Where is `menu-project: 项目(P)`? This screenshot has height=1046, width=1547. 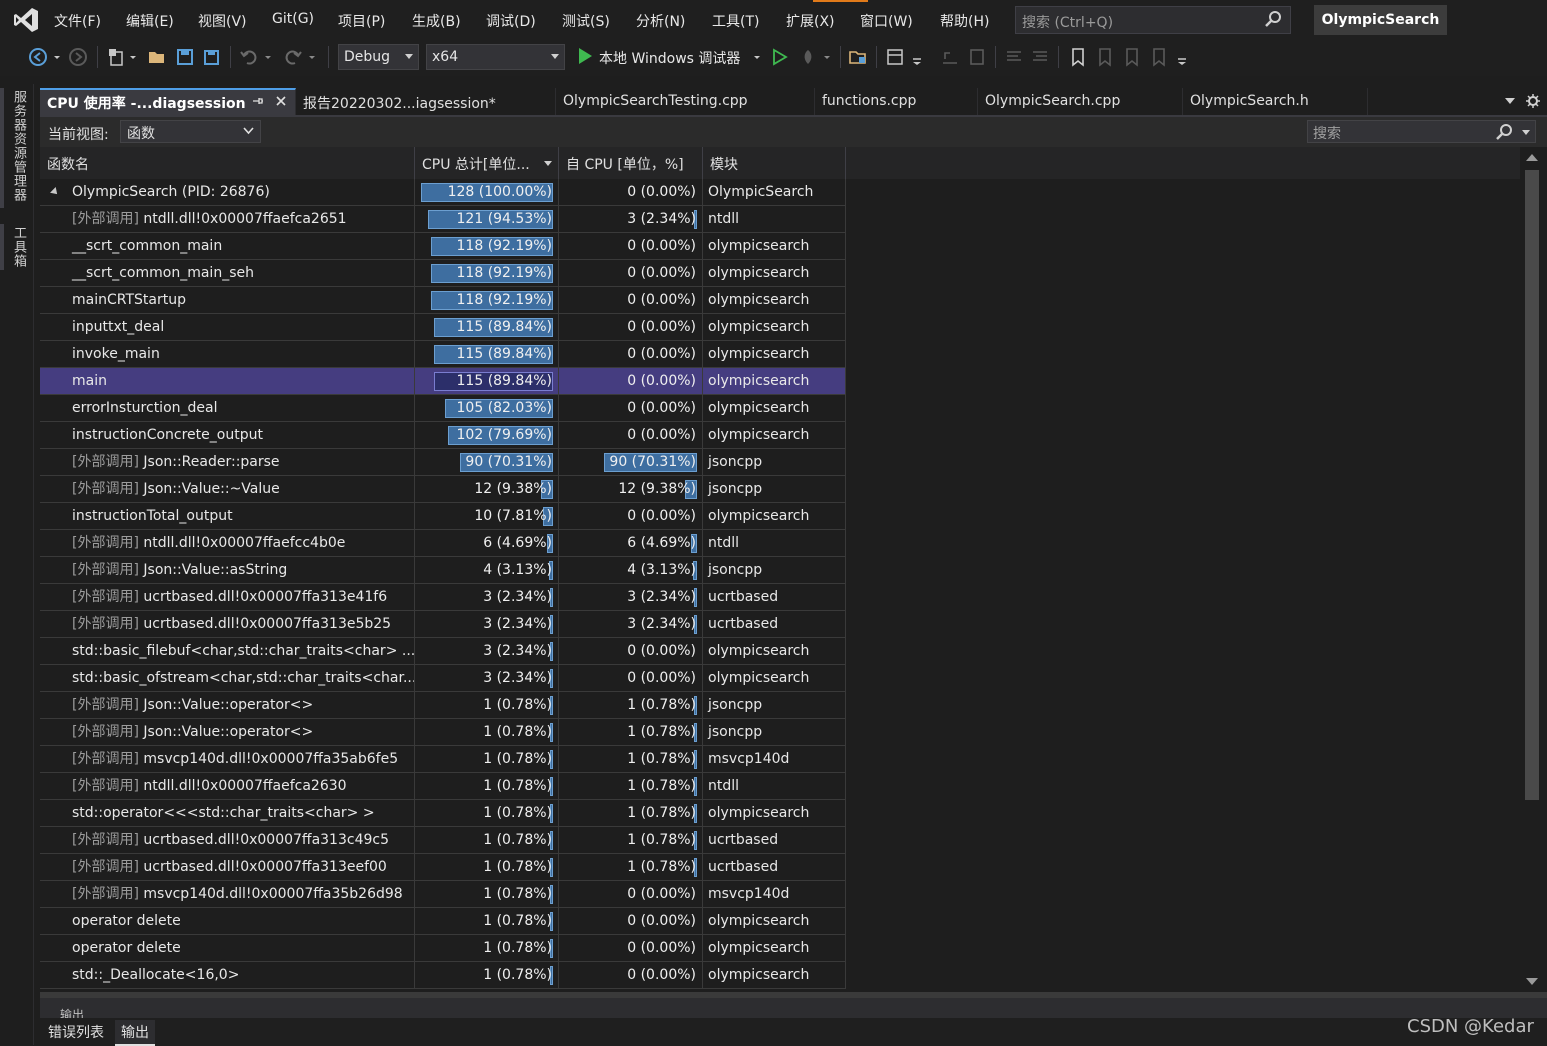
menu-project: 项目(P) is located at coordinates (361, 21).